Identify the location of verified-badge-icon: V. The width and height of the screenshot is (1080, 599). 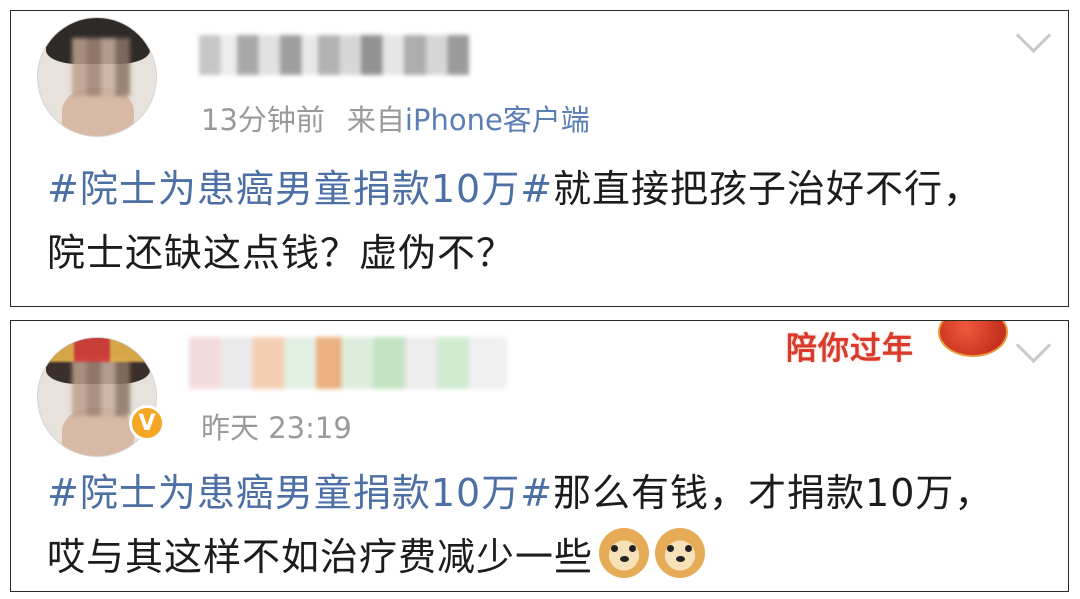
(147, 423).